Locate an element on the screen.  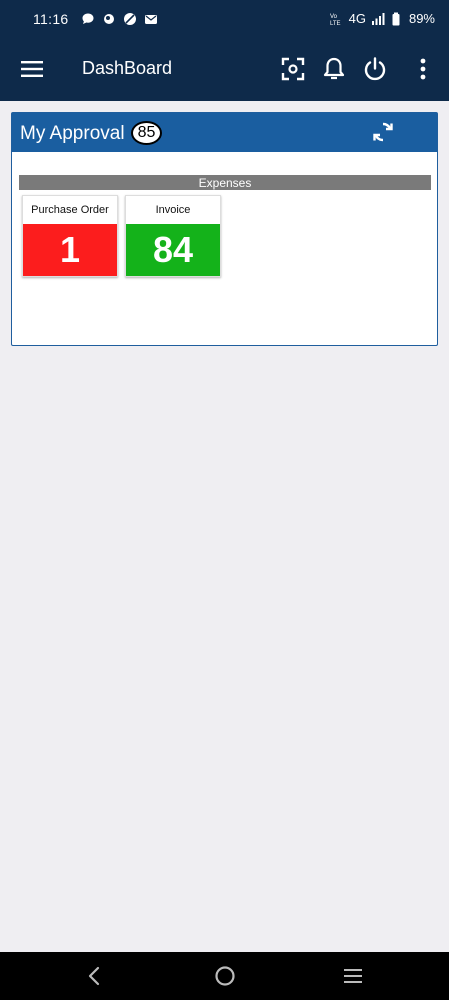
back-icon is located at coordinates (95, 976).